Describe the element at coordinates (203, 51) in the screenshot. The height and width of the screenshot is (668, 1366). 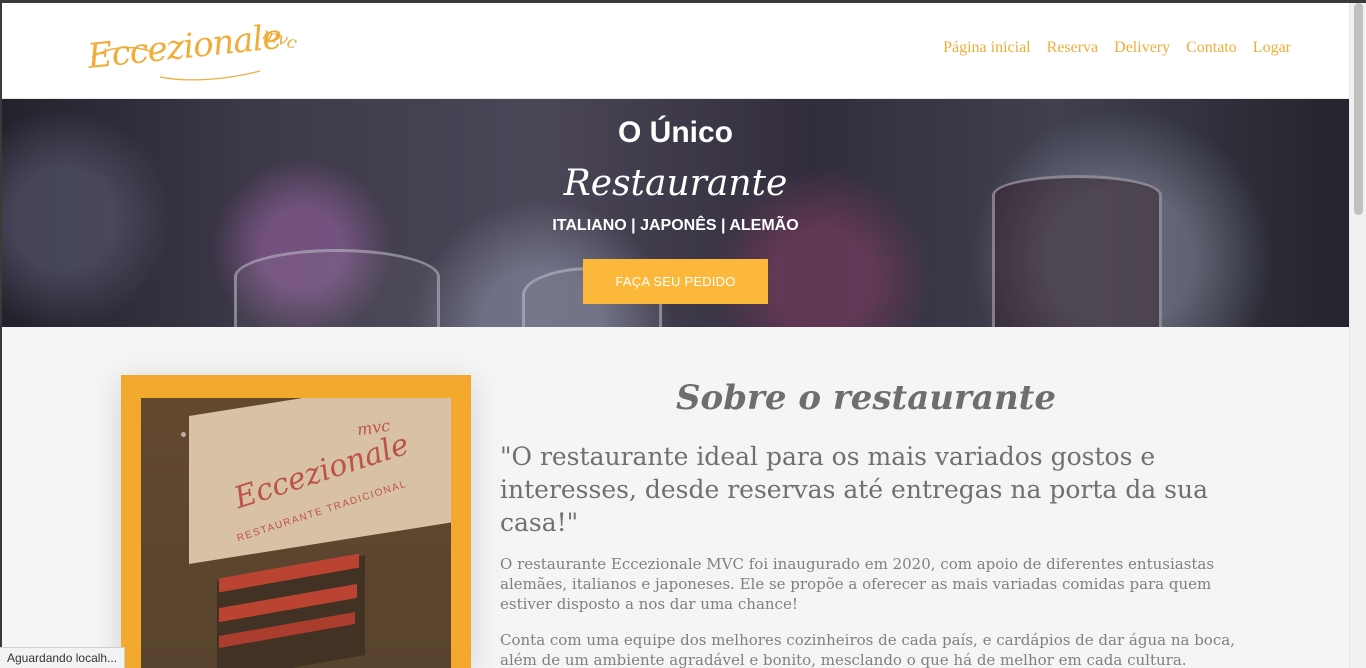
I see `site-logo: Eccezionale mvc` at that location.